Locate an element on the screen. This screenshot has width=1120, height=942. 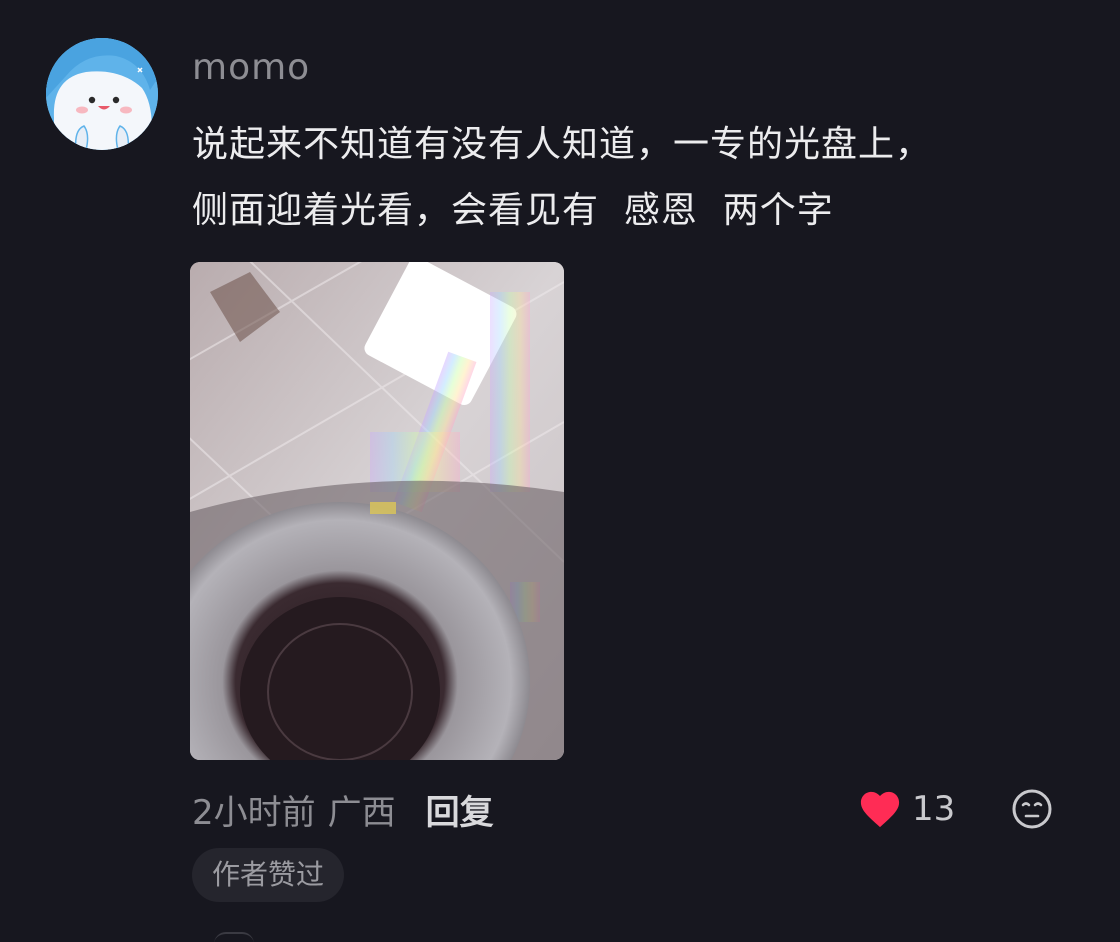
reply-button: 回复 is located at coordinates (460, 809).